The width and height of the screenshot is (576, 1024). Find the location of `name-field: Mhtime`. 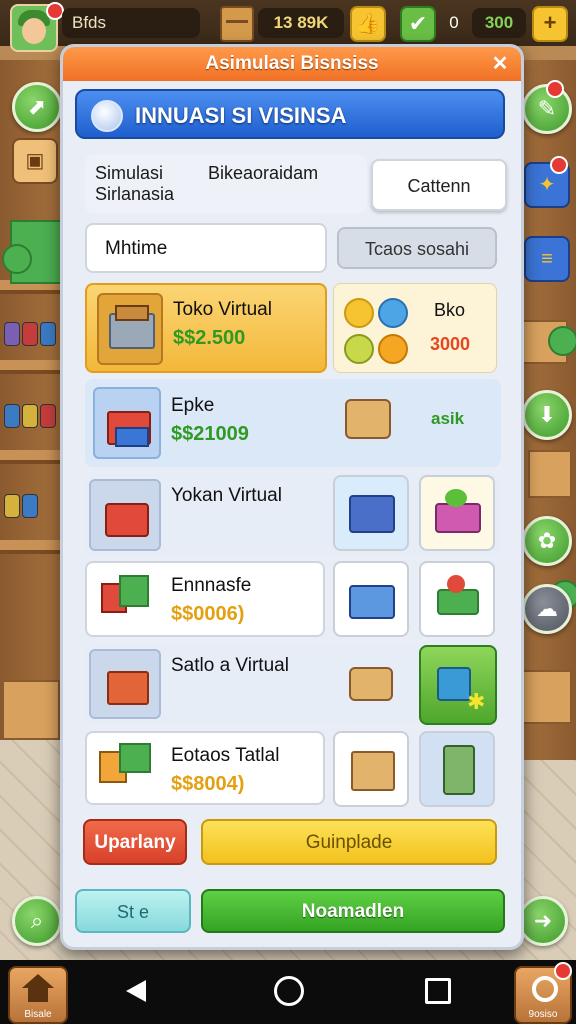

name-field: Mhtime is located at coordinates (206, 248).